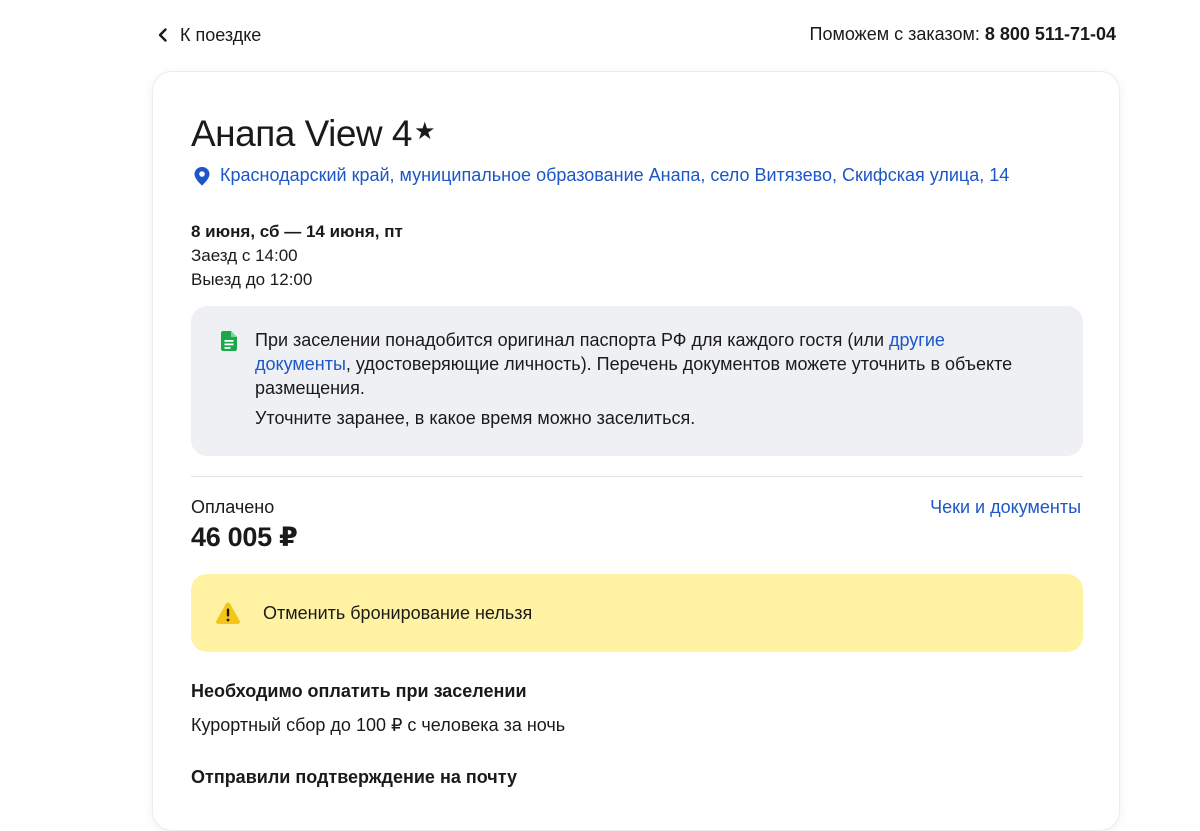 The height and width of the screenshot is (831, 1200). What do you see at coordinates (228, 613) in the screenshot?
I see `warning-icon` at bounding box center [228, 613].